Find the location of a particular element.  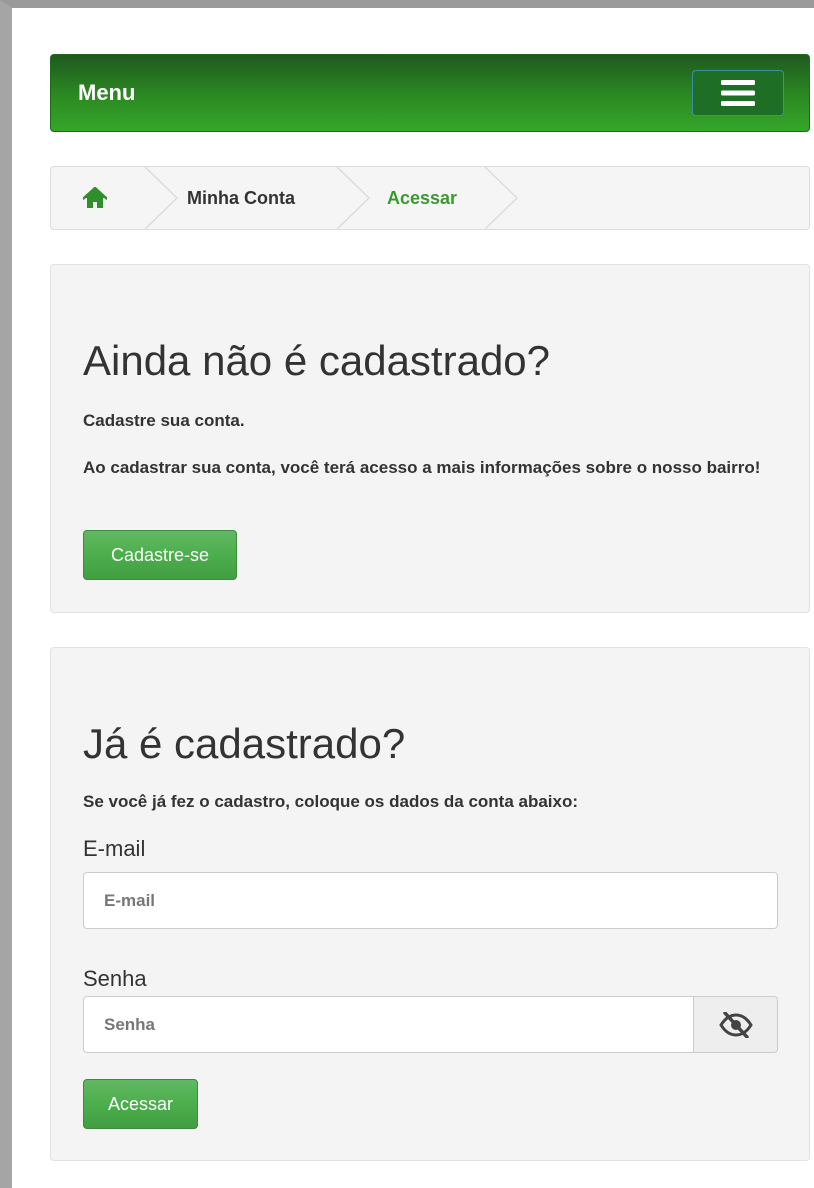

breadcrumb-item-minha-conta: Minha Conta is located at coordinates (241, 198).